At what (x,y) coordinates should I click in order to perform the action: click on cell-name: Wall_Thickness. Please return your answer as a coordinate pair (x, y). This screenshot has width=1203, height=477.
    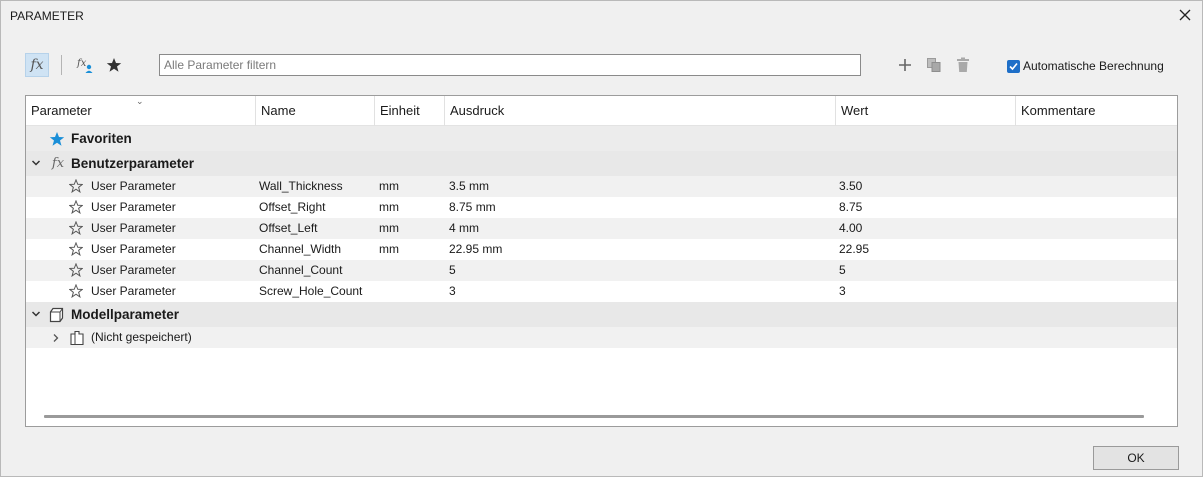
    Looking at the image, I should click on (301, 186).